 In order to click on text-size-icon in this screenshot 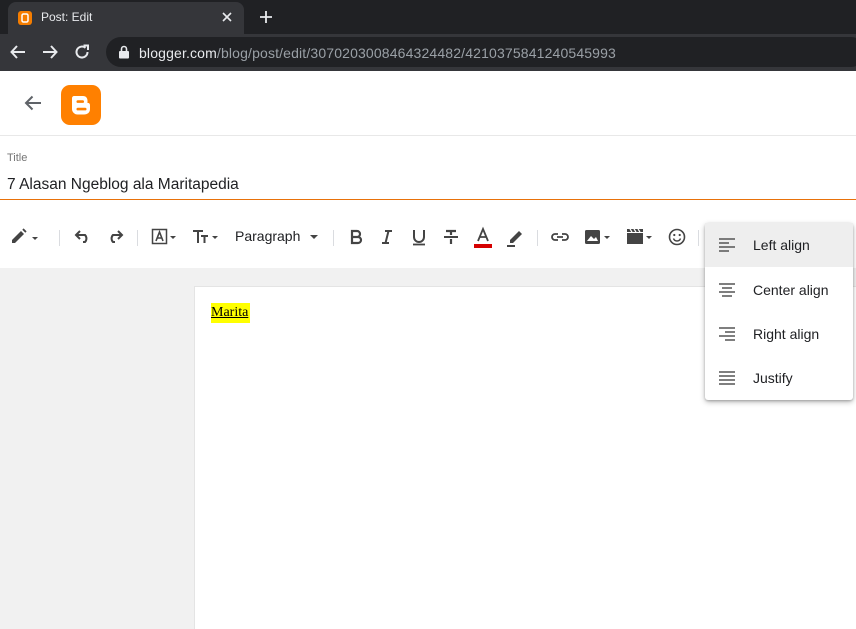, I will do `click(206, 237)`.